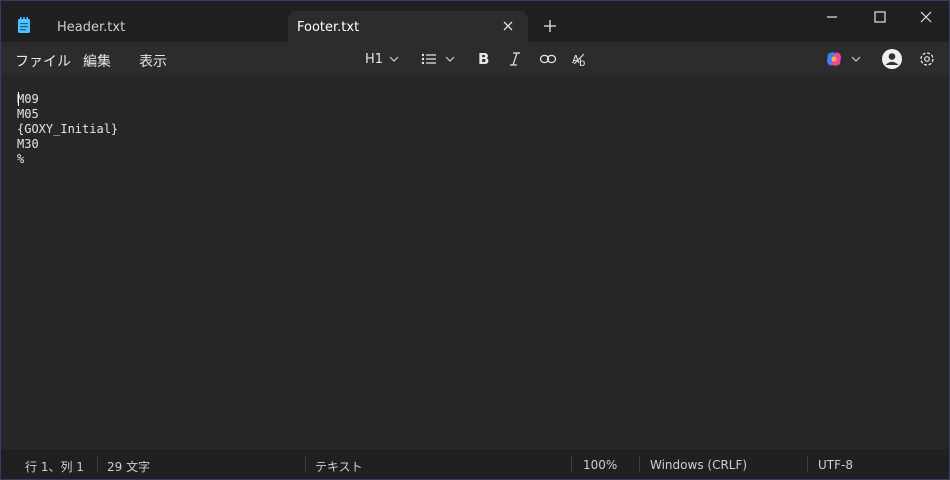 Image resolution: width=950 pixels, height=480 pixels. Describe the element at coordinates (926, 17) in the screenshot. I see `close-window-icon` at that location.